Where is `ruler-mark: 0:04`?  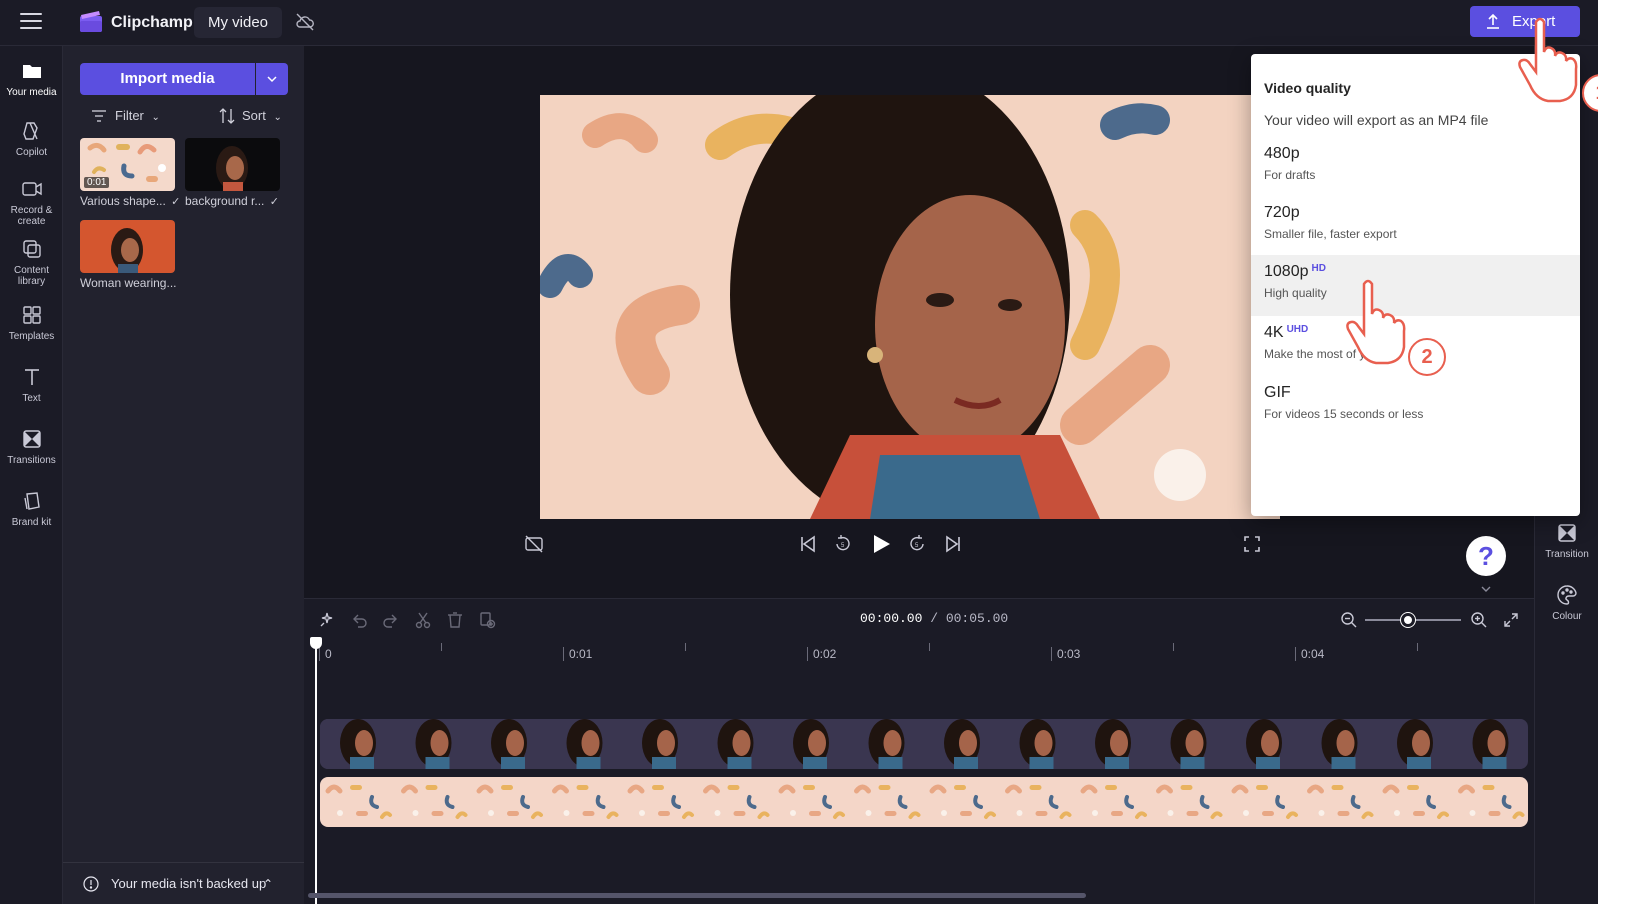 ruler-mark: 0:04 is located at coordinates (1309, 654).